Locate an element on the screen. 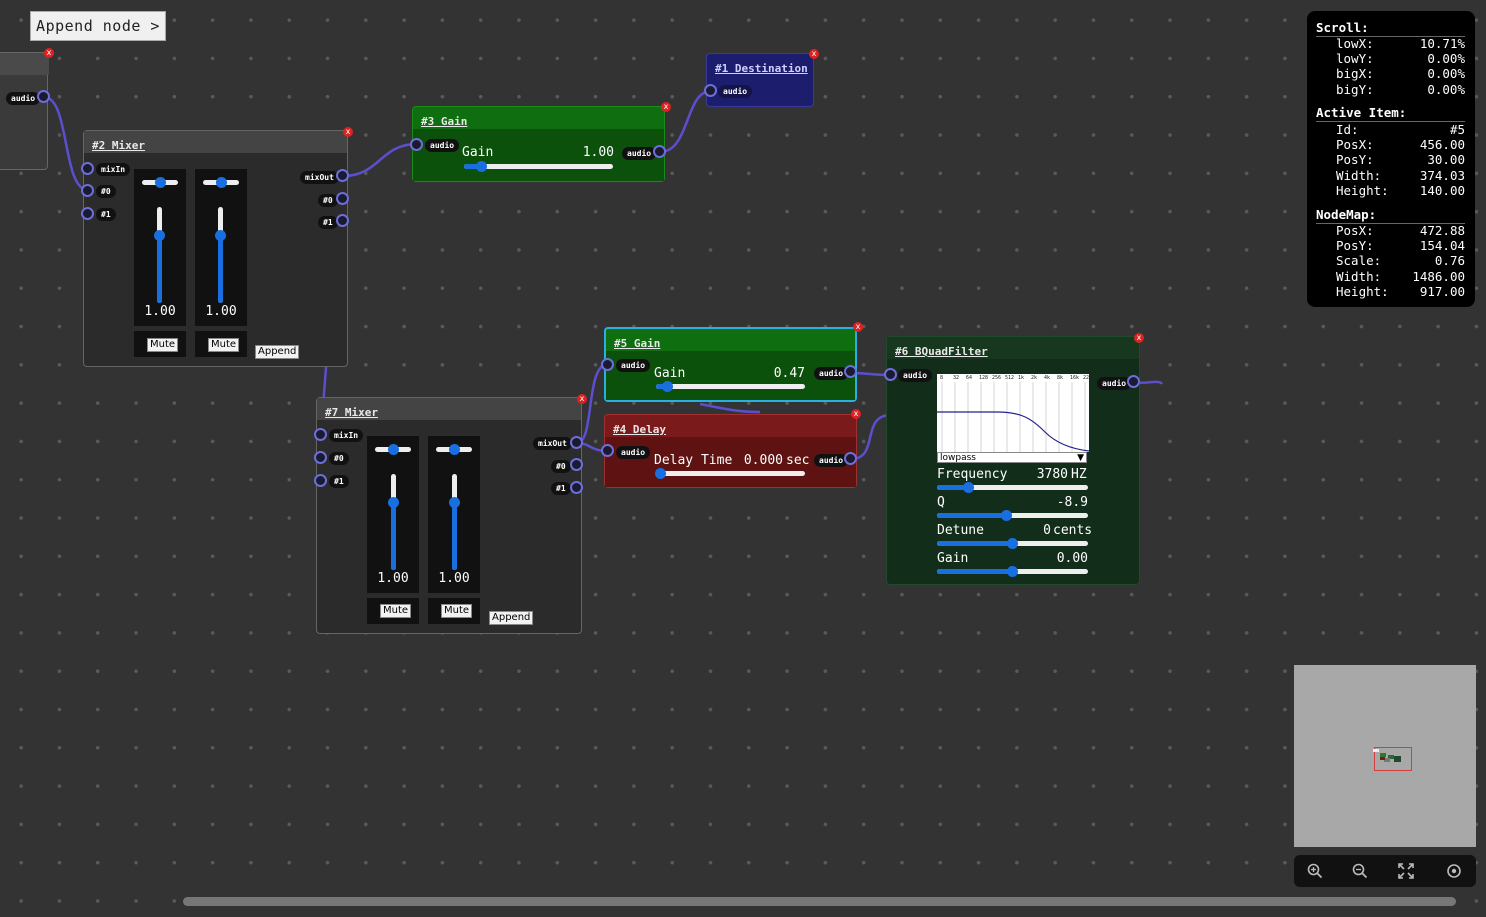 This screenshot has height=917, width=1486. gain5-value: 0.47 is located at coordinates (789, 373).